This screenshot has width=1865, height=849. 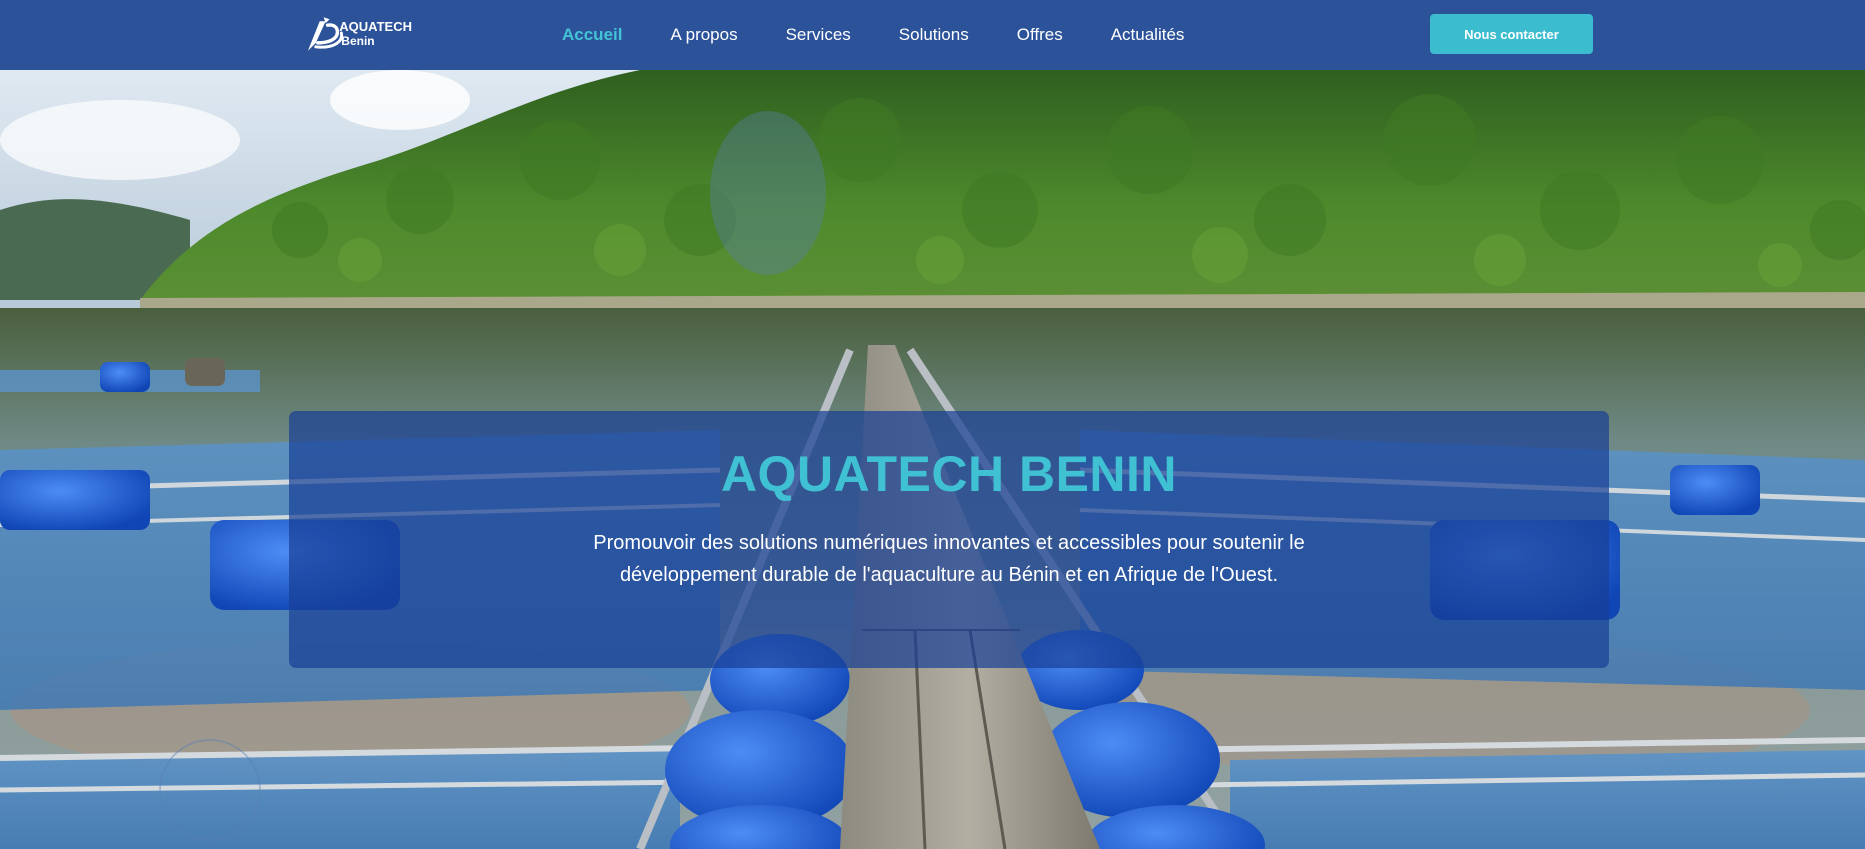 I want to click on logo-text: AQUATECH Benin, so click(x=375, y=34).